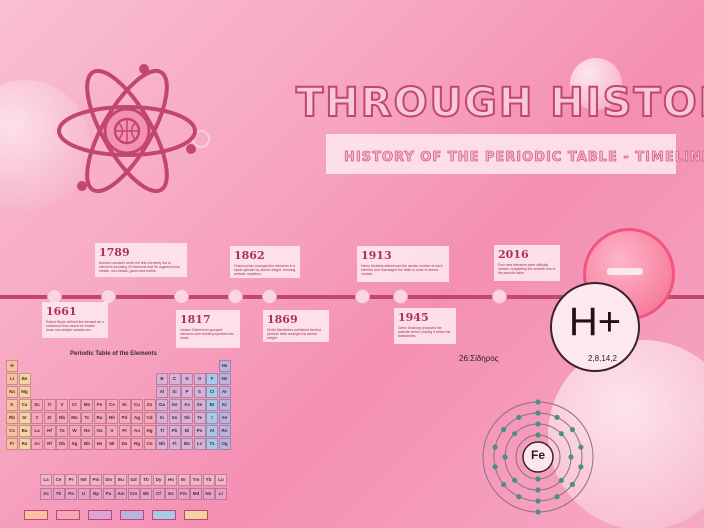 This screenshot has width=704, height=528. What do you see at coordinates (524, 158) in the screenshot?
I see `page-subtitle: HISTORY OF THE PERIODIC TABLE - TIMELINE` at bounding box center [524, 158].